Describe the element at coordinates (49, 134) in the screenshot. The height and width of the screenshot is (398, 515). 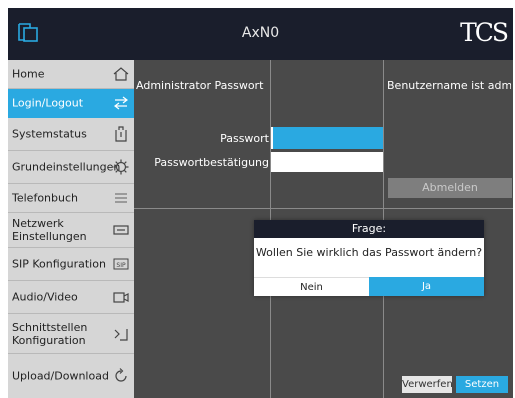
I see `sidebar-item-label: Systemstatus` at that location.